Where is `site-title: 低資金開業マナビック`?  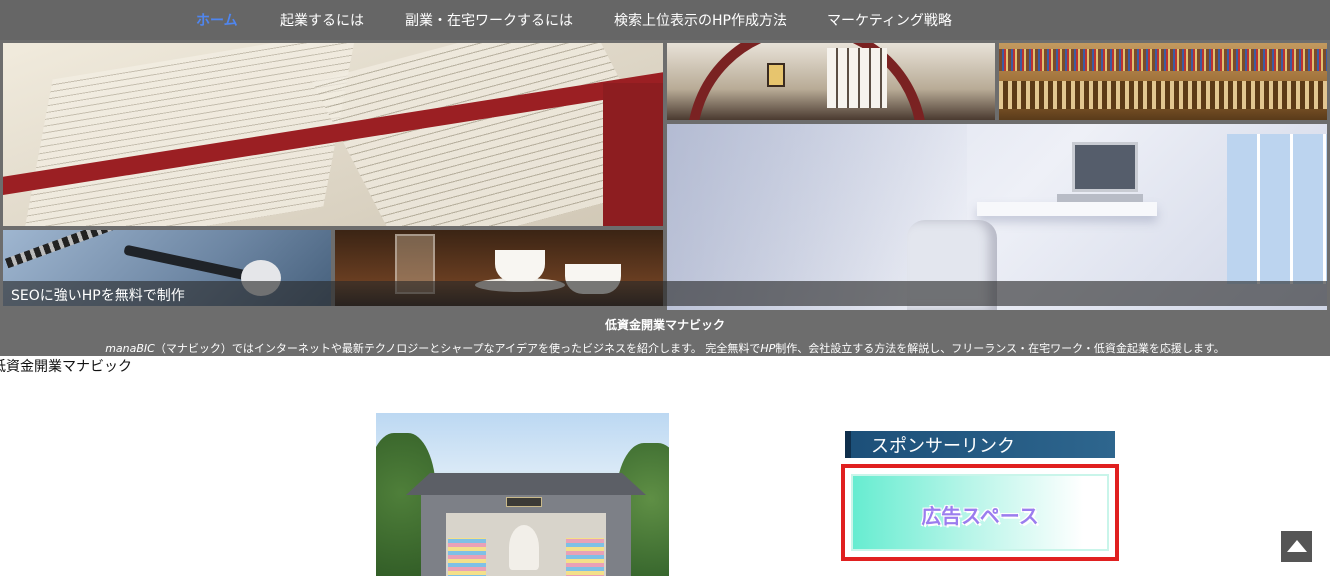 site-title: 低資金開業マナビック is located at coordinates (664, 325).